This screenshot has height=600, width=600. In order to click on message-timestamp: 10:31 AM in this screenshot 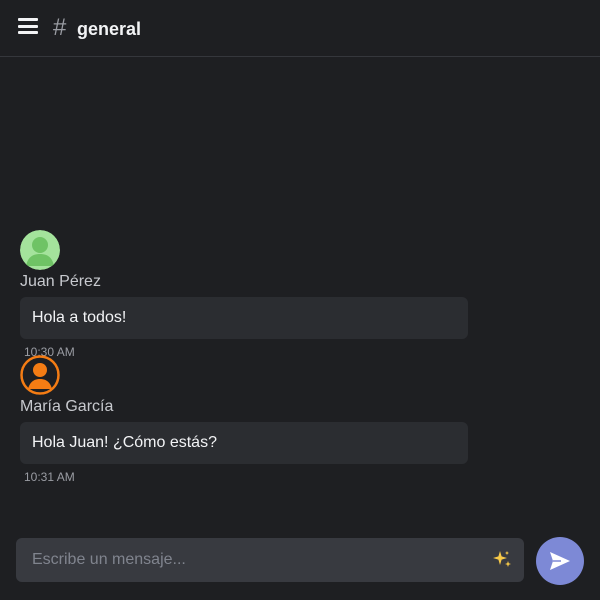, I will do `click(49, 477)`.